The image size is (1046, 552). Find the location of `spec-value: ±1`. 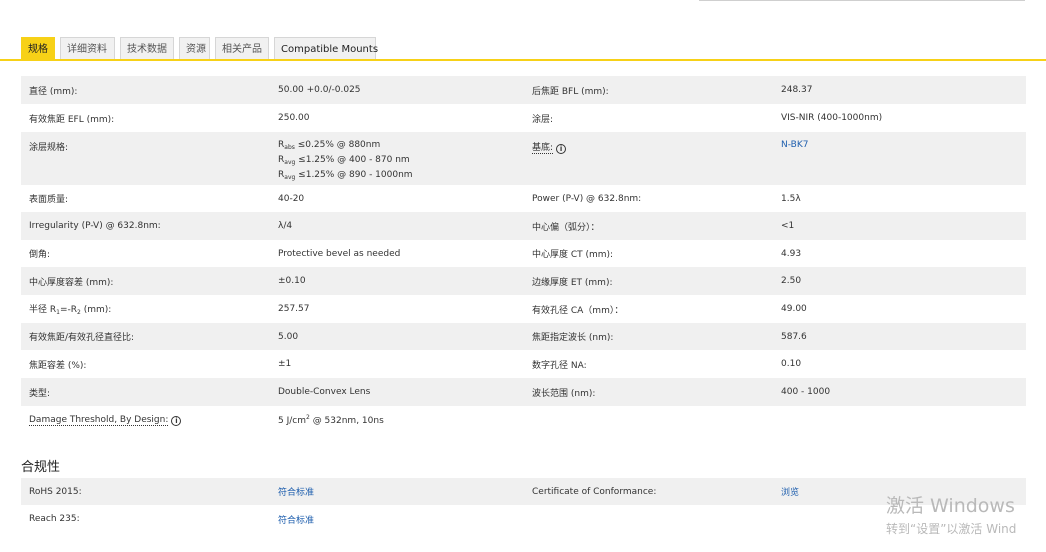

spec-value: ±1 is located at coordinates (397, 364).